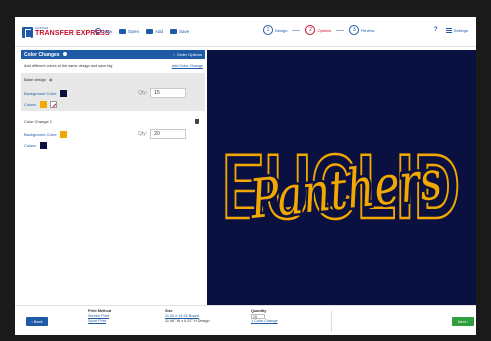  I want to click on eye-icon: ◉, so click(51, 79).